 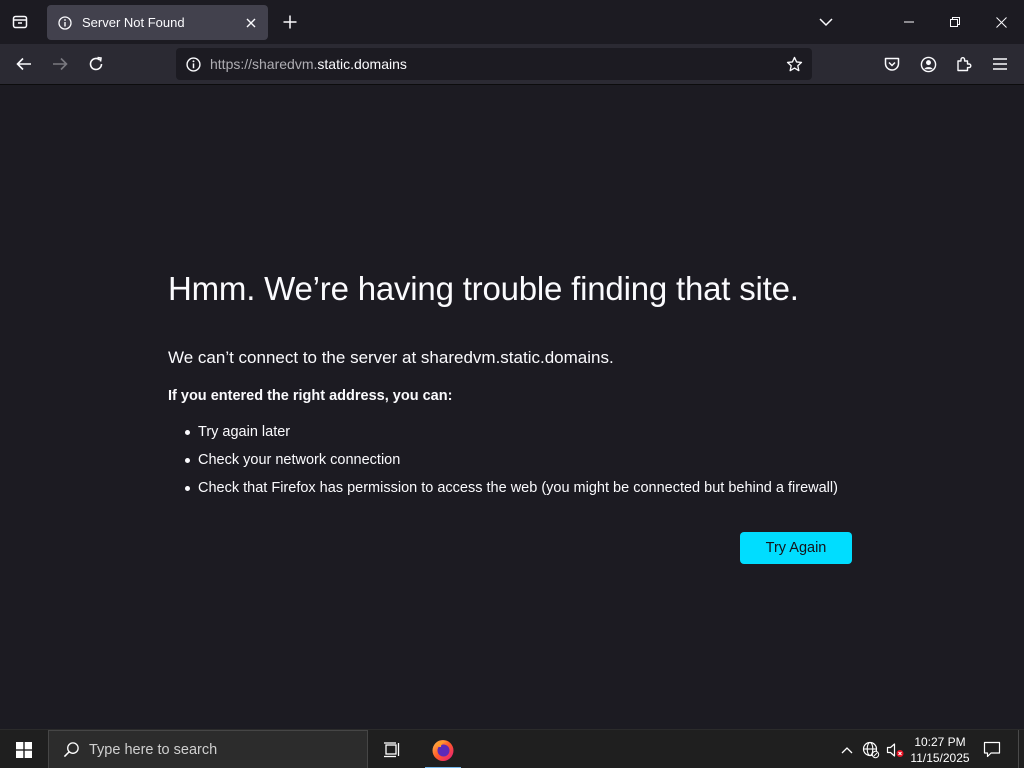 I want to click on arrow-right-icon, so click(x=60, y=64).